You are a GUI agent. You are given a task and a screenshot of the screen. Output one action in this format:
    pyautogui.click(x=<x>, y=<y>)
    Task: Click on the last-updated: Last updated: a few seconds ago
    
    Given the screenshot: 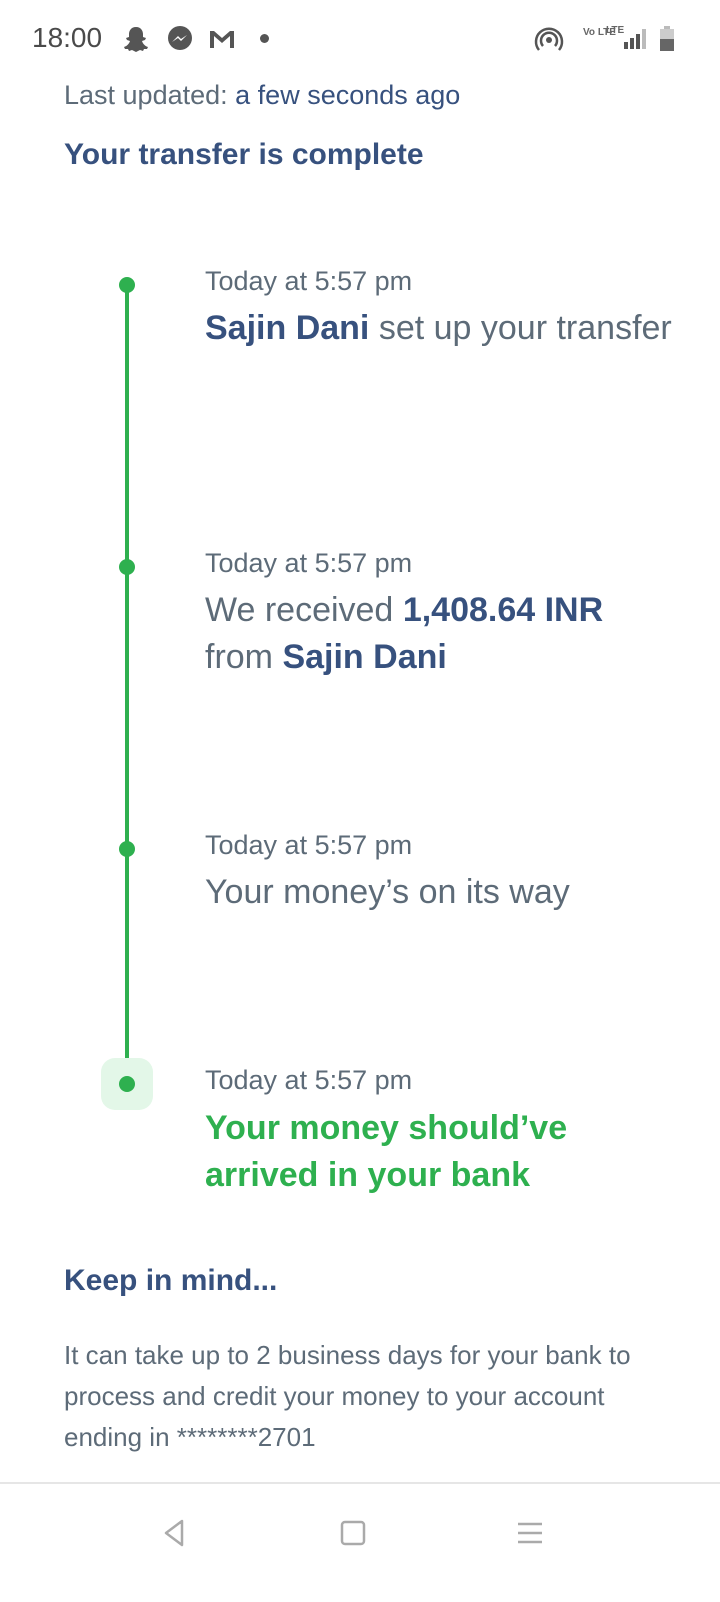 What is the action you would take?
    pyautogui.click(x=262, y=95)
    